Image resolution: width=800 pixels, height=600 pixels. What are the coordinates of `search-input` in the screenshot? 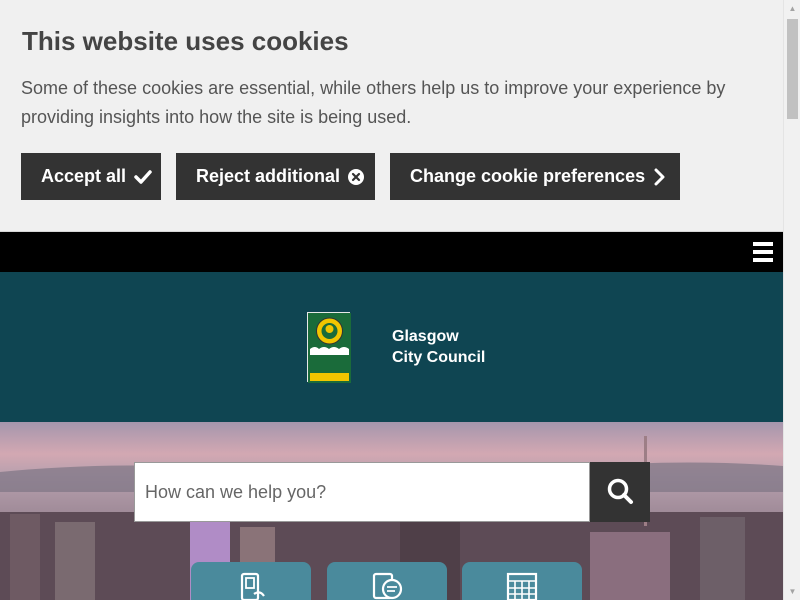 It's located at (362, 492).